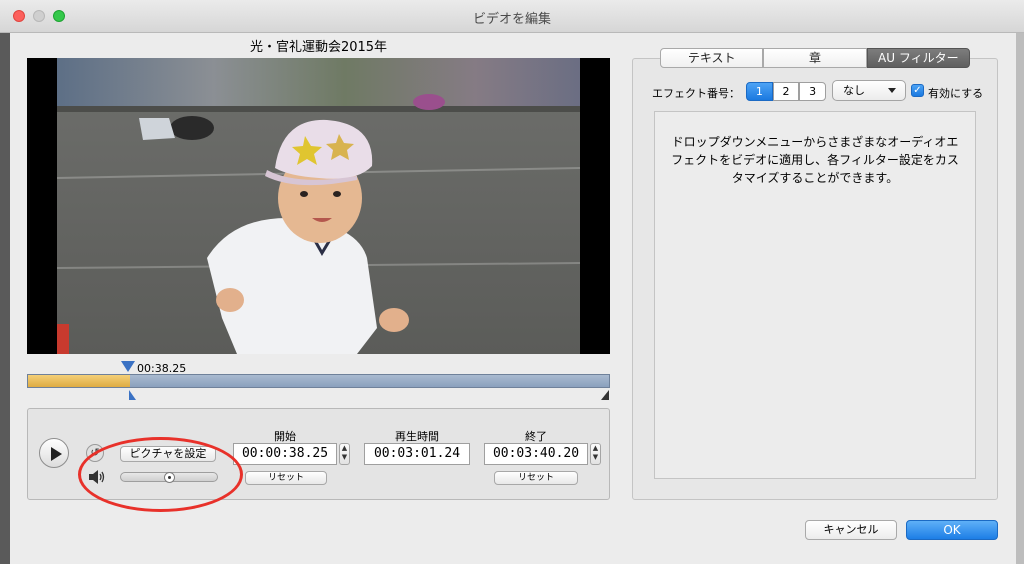 The image size is (1024, 564). I want to click on effect-number-1: 1, so click(759, 91).